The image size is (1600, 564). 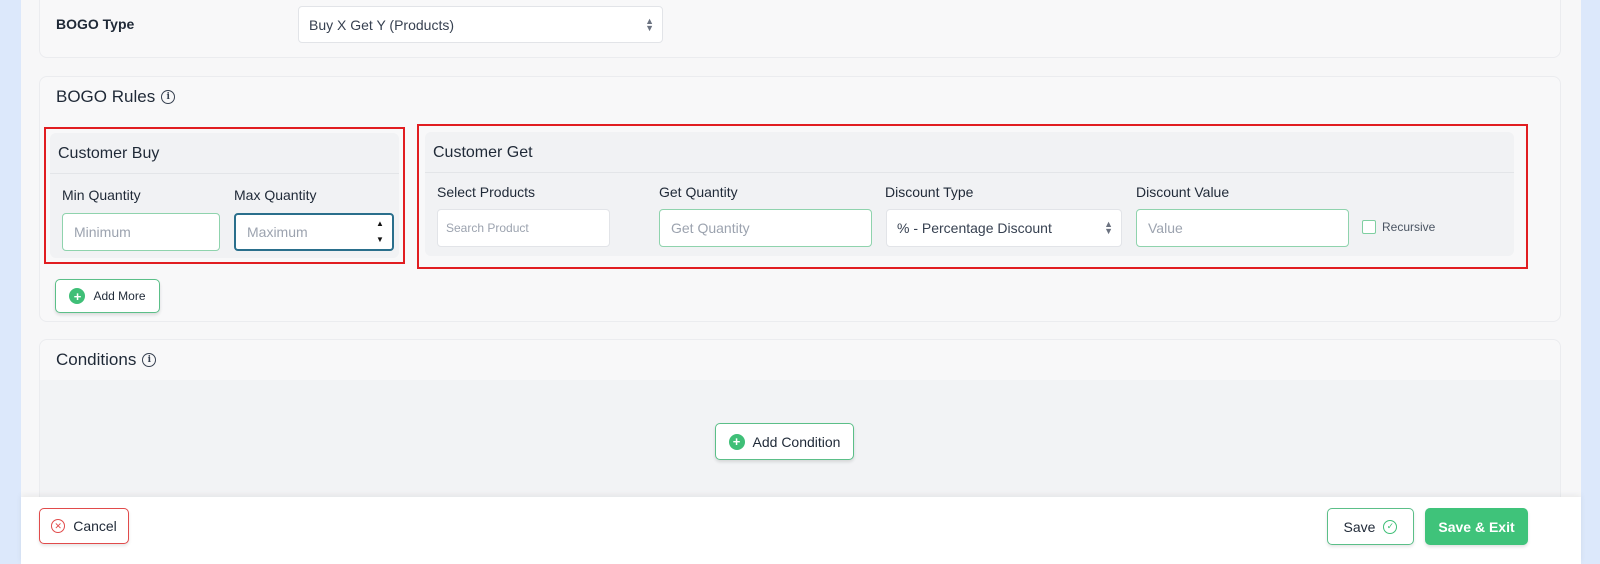 What do you see at coordinates (796, 441) in the screenshot?
I see `add-condition-label: Add Condition` at bounding box center [796, 441].